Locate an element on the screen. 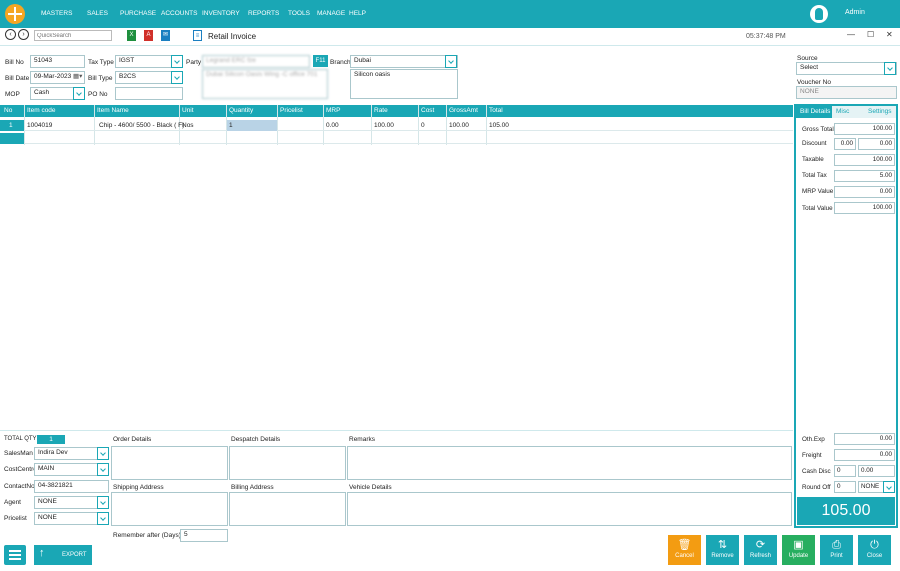 This screenshot has height=571, width=900. discount-amount-field: 0.00 is located at coordinates (876, 144).